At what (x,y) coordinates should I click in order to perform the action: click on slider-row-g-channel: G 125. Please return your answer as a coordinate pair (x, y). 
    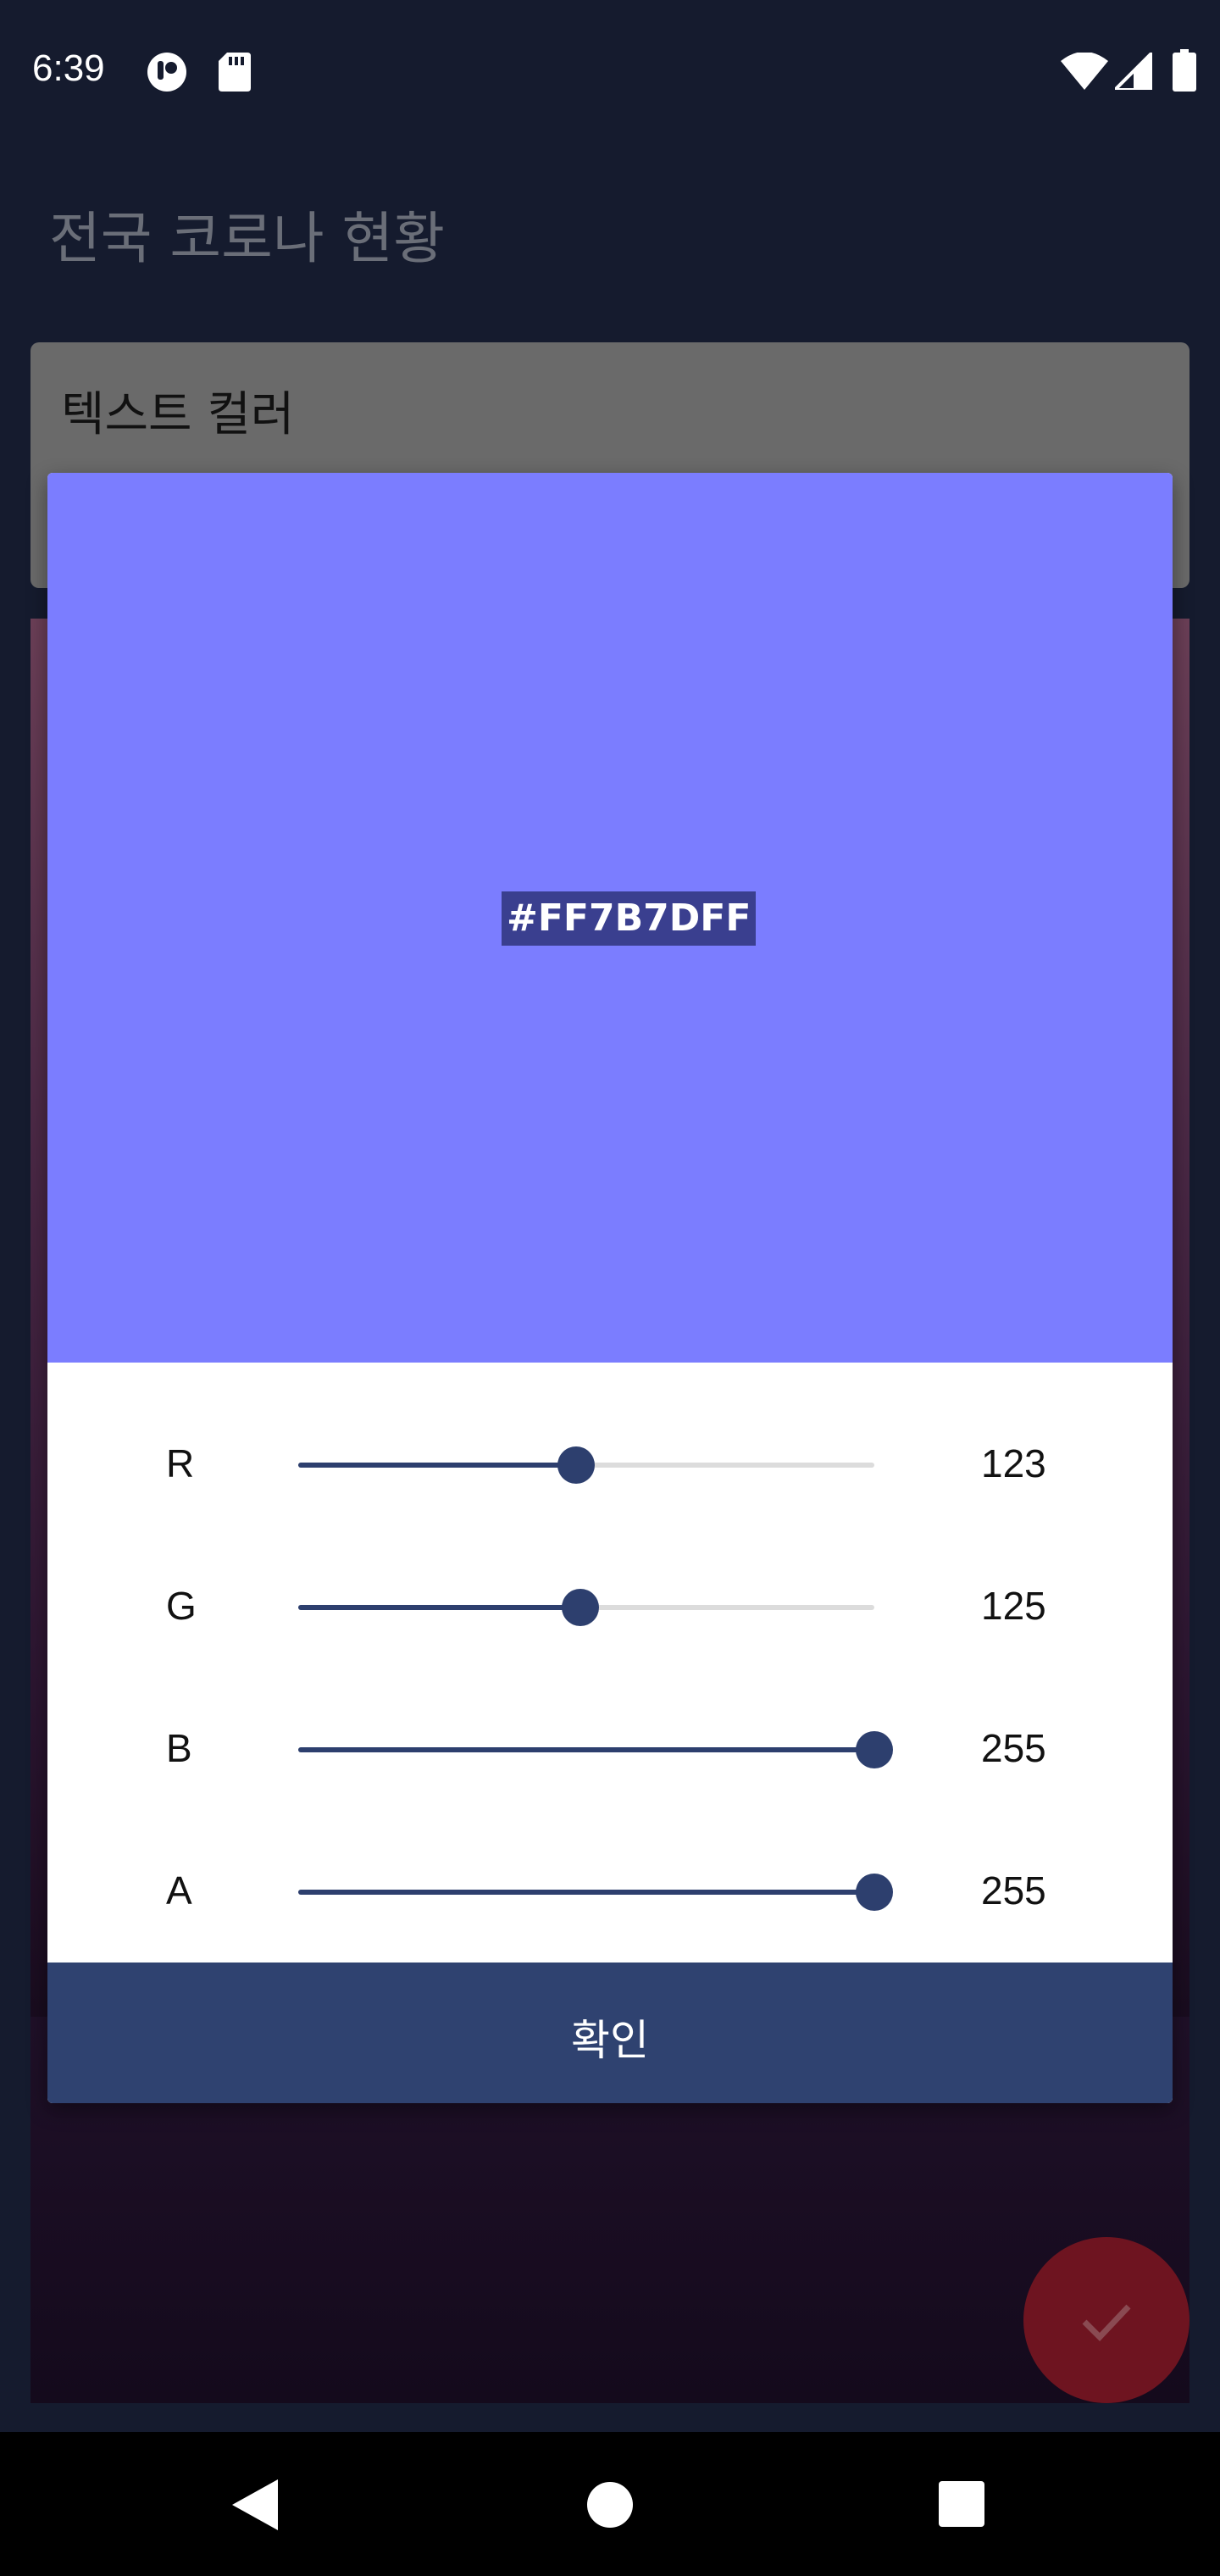
    Looking at the image, I should click on (610, 1608).